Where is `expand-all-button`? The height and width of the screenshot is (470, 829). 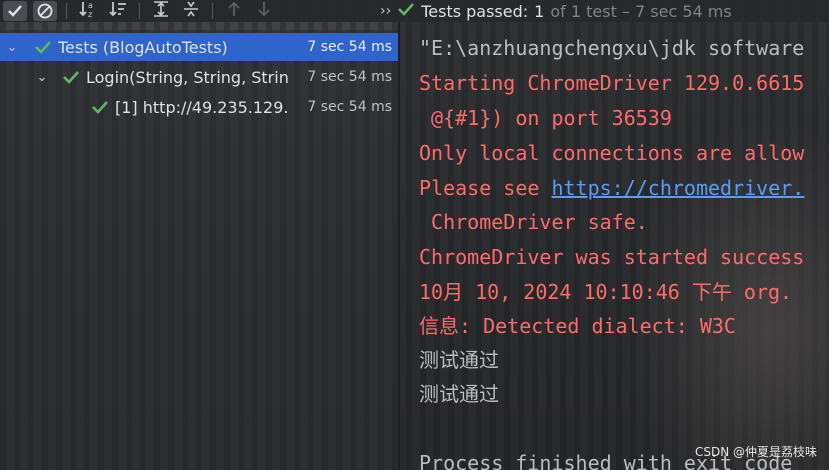
expand-all-button is located at coordinates (161, 11).